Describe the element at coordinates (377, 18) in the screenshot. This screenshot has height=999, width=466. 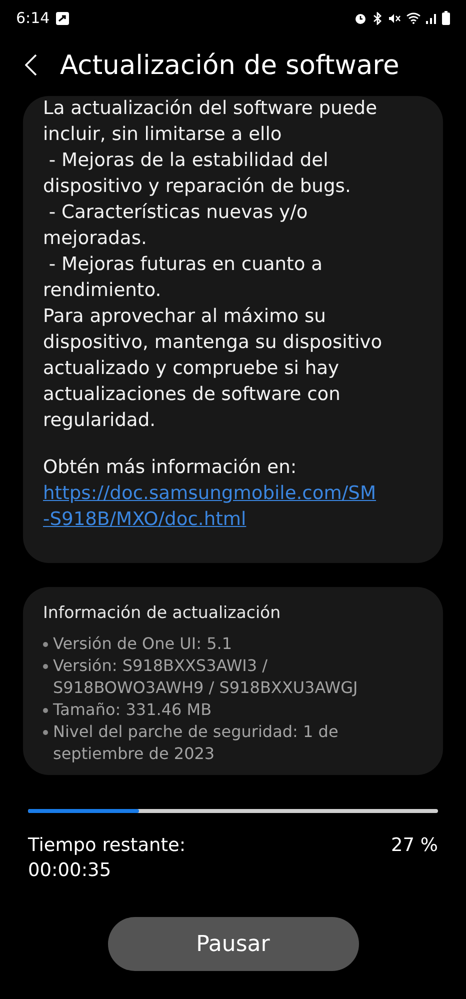
I see `bluetooth-icon` at that location.